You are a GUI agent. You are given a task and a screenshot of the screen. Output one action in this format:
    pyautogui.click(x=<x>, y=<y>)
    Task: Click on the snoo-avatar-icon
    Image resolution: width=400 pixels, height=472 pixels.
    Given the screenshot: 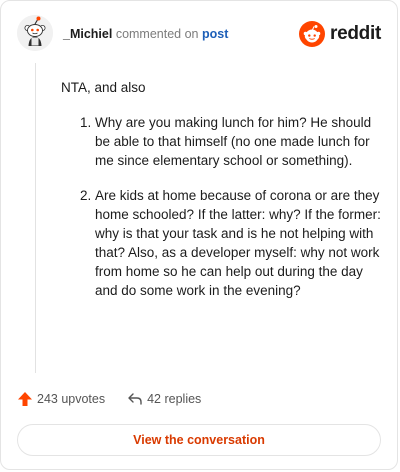 What is the action you would take?
    pyautogui.click(x=35, y=33)
    